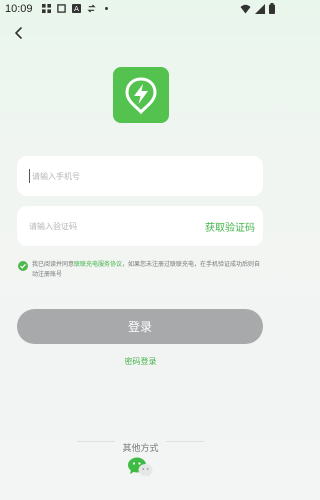 This screenshot has width=320, height=500. I want to click on signal-icon, so click(260, 8).